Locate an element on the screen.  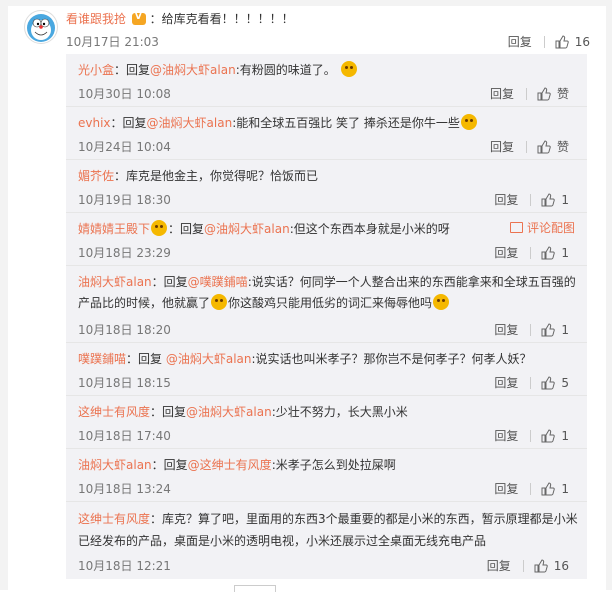
timestamp: 10月18日 13:24 is located at coordinates (124, 489).